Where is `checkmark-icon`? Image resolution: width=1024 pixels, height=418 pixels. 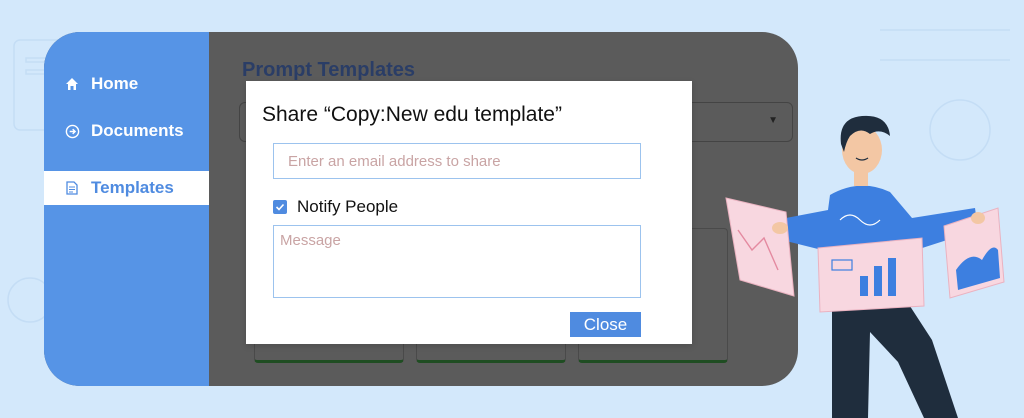 checkmark-icon is located at coordinates (280, 207).